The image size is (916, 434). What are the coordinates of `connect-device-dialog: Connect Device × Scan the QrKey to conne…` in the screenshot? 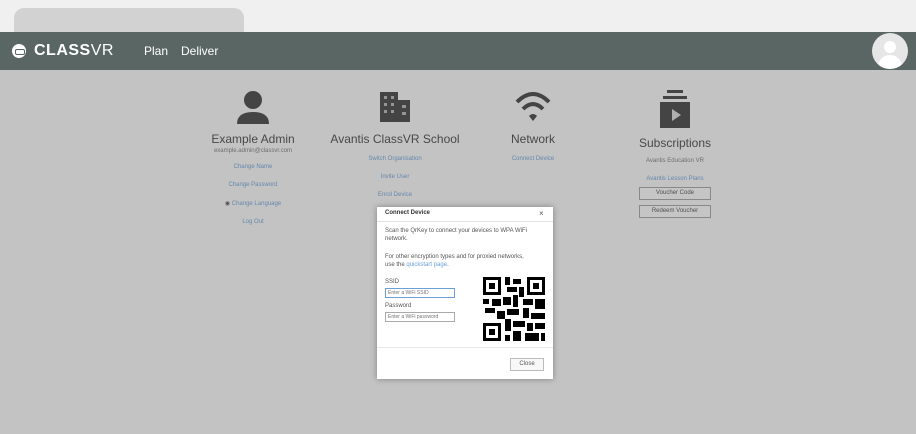 It's located at (465, 293).